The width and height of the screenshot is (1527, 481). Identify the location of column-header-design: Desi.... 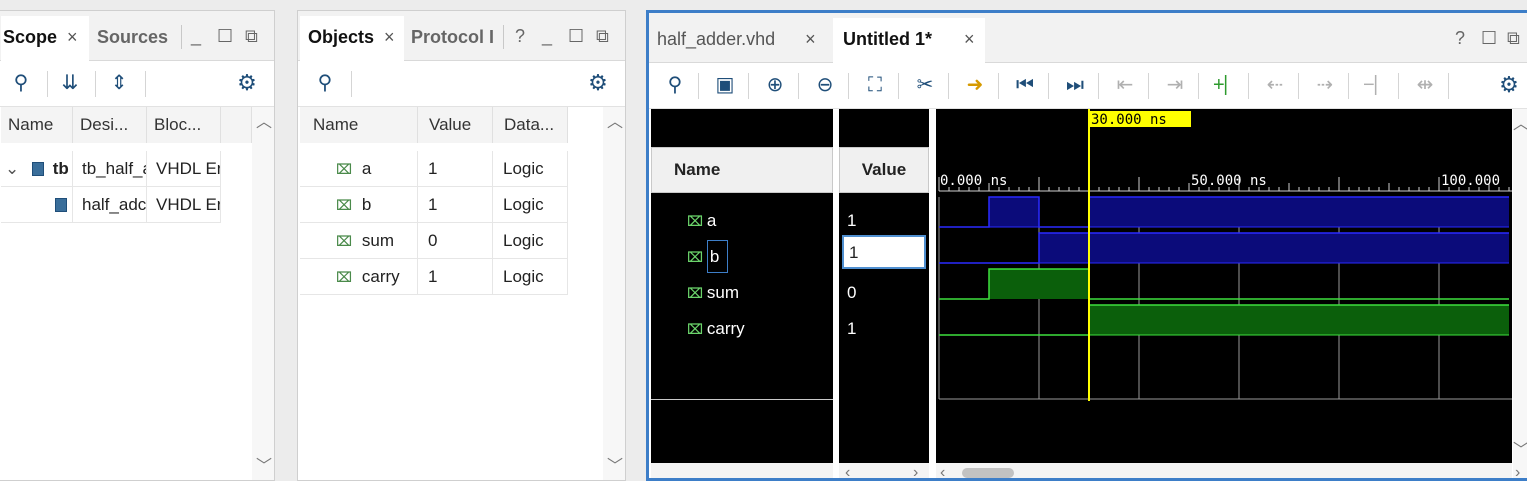
(110, 125).